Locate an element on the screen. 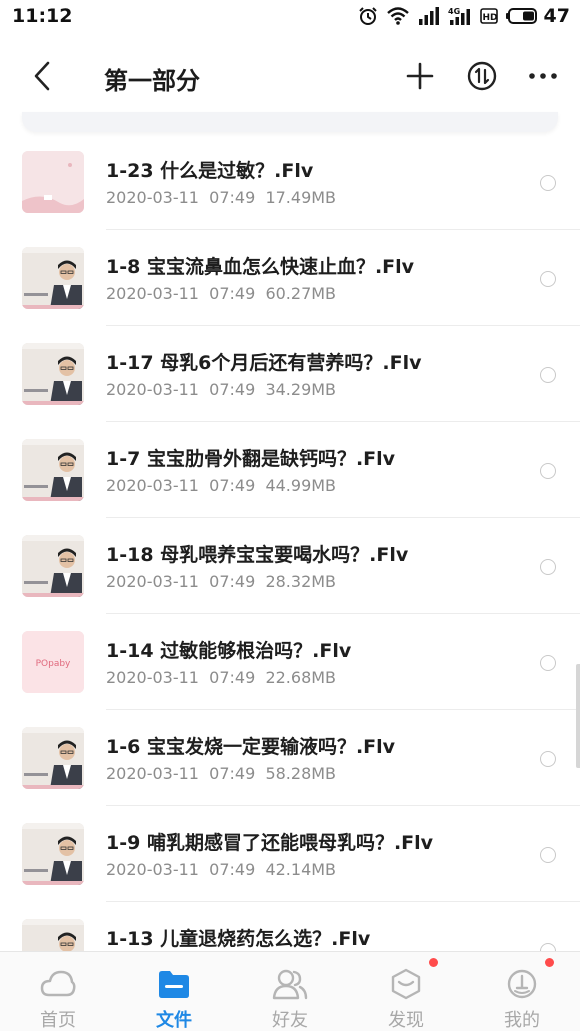 Image resolution: width=580 pixels, height=1031 pixels. nav-item-folder: 文件 is located at coordinates (174, 991).